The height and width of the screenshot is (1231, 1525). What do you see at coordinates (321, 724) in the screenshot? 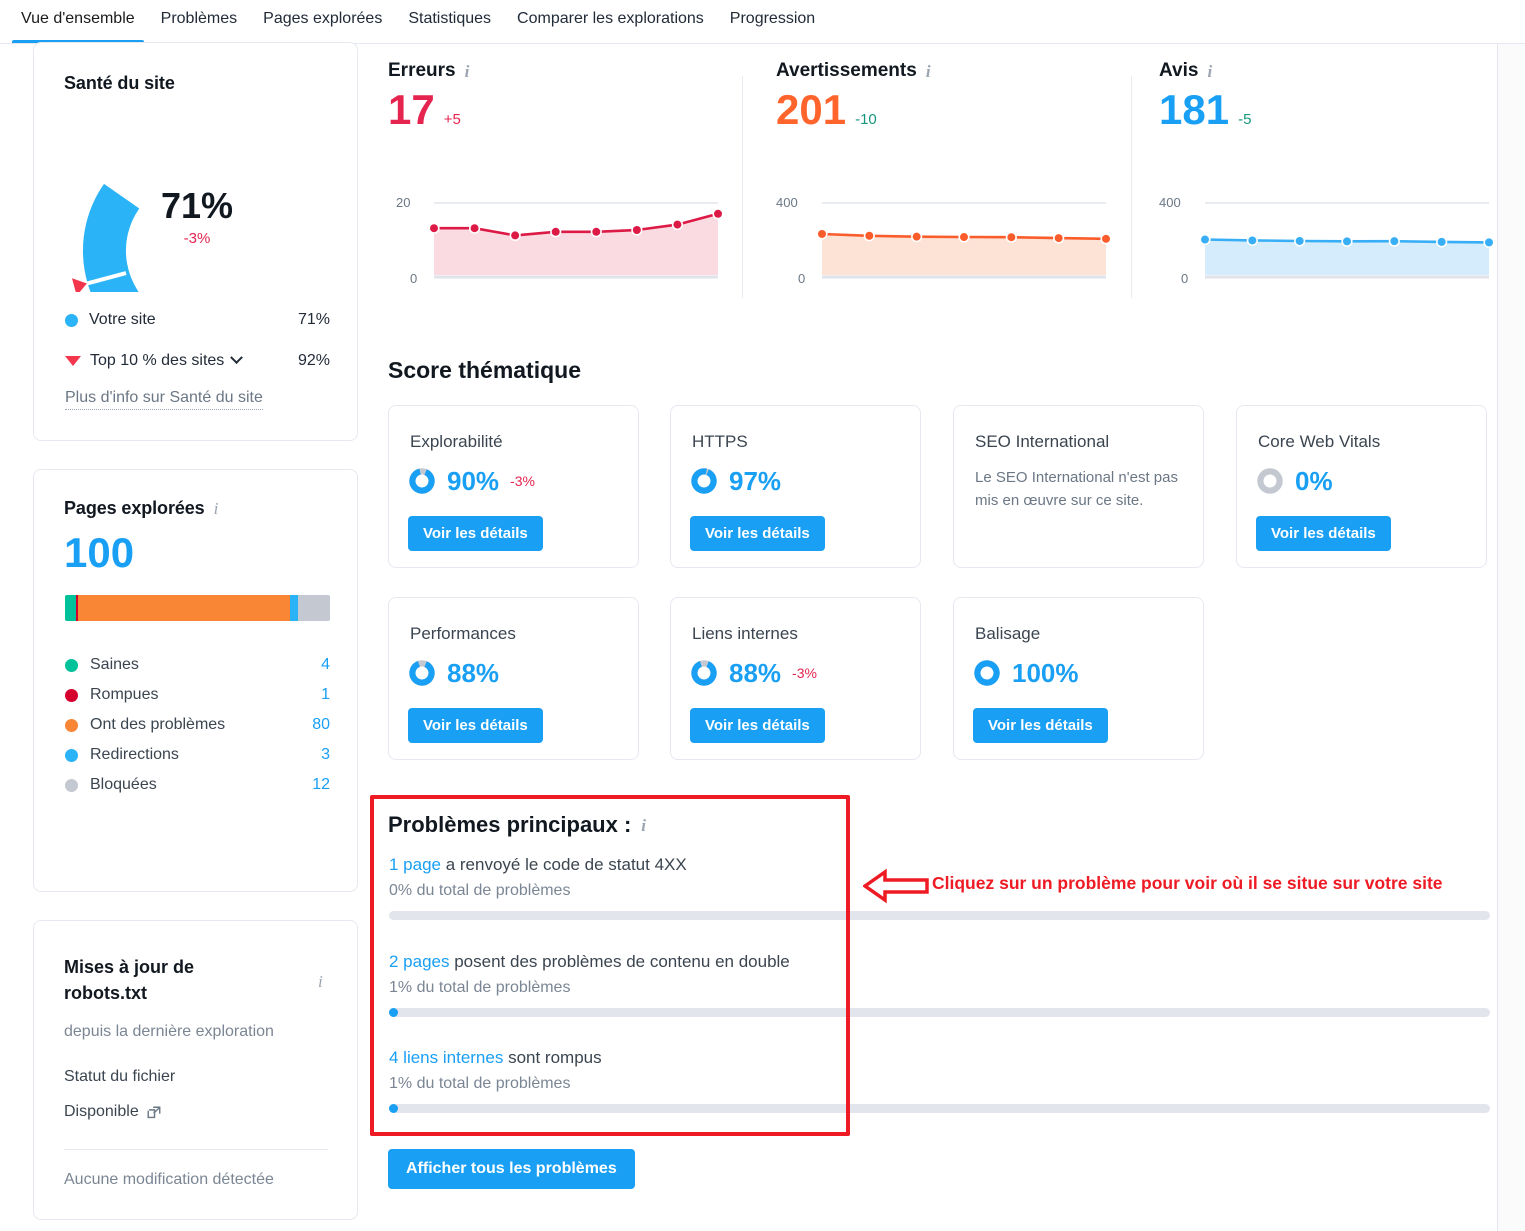
I see `legend-value: 80` at bounding box center [321, 724].